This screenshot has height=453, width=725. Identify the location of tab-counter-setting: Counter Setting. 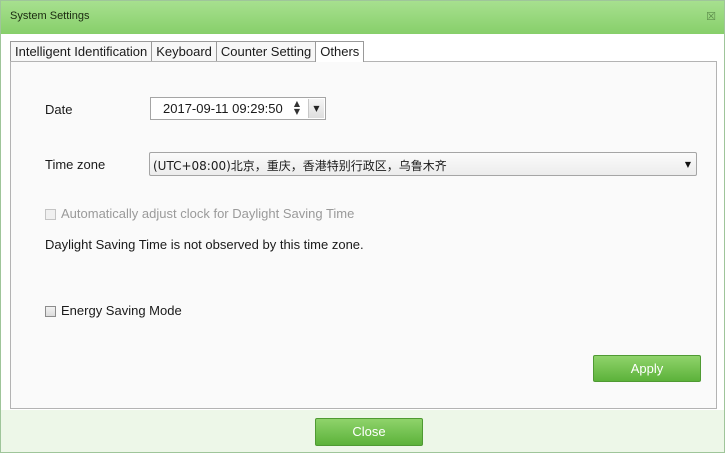
(265, 51).